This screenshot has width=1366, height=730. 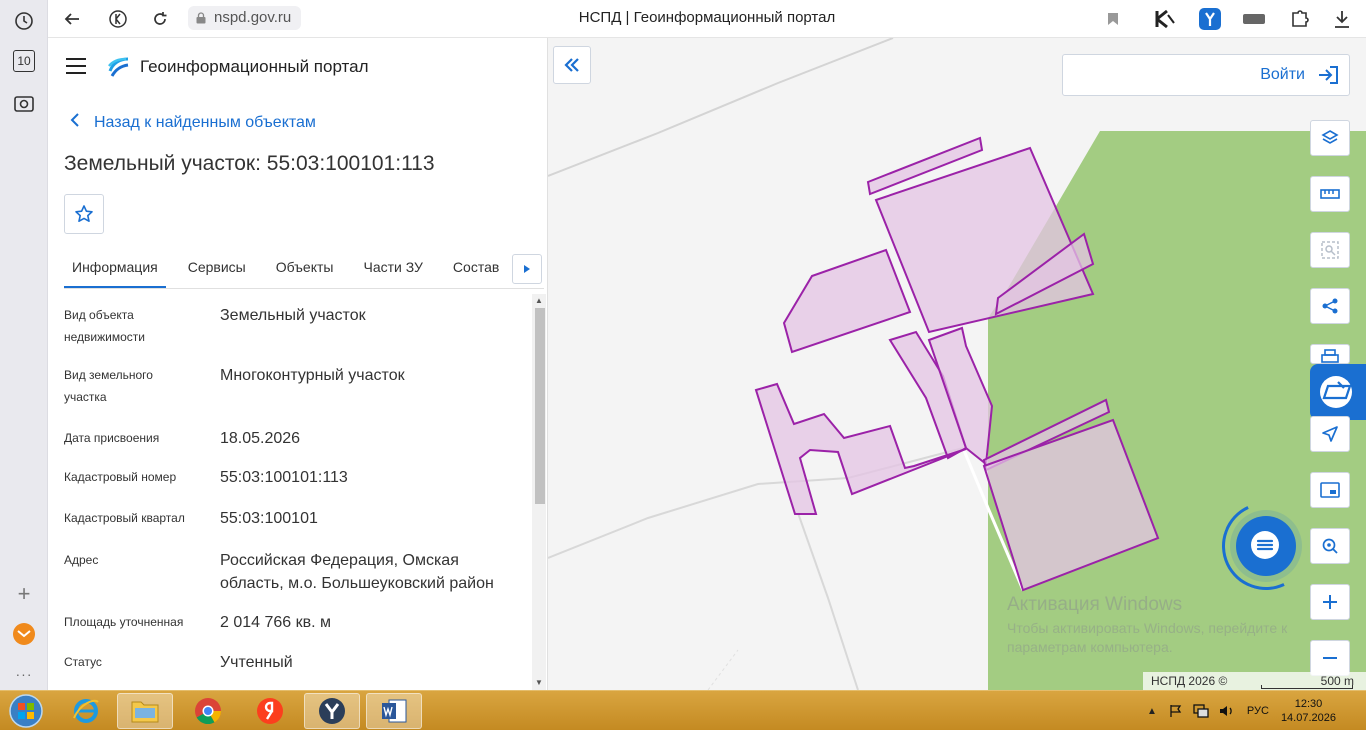 I want to click on zoom-in-button, so click(x=1330, y=602).